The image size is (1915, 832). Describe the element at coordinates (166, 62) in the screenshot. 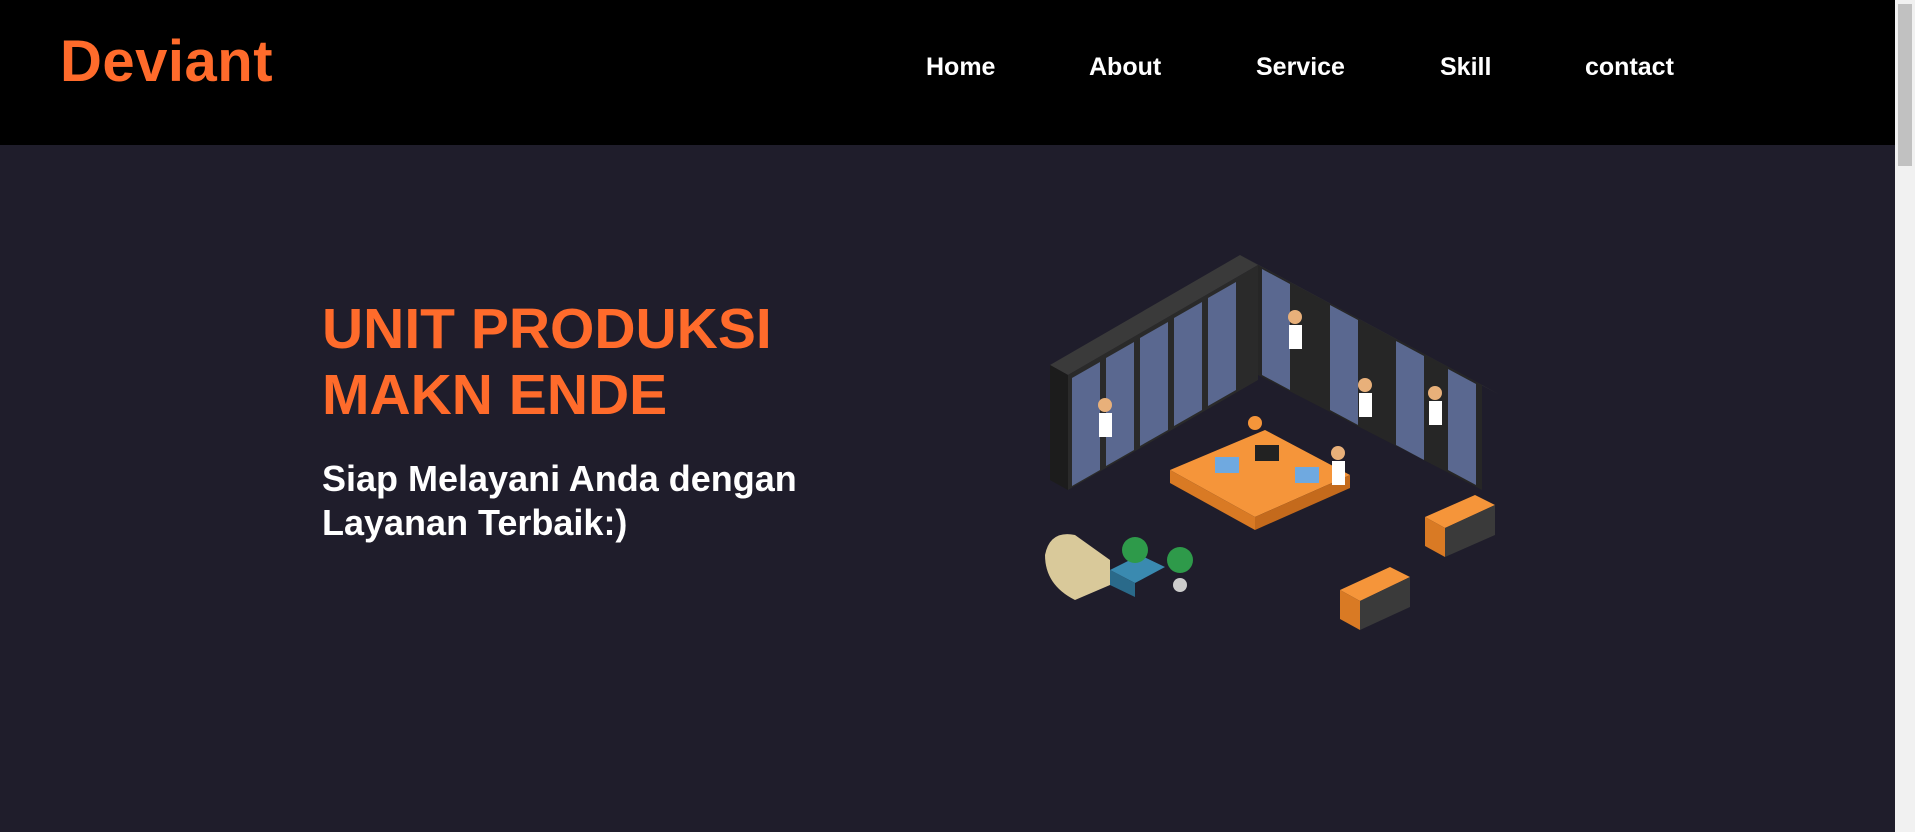

I see `logo: Deviant` at that location.